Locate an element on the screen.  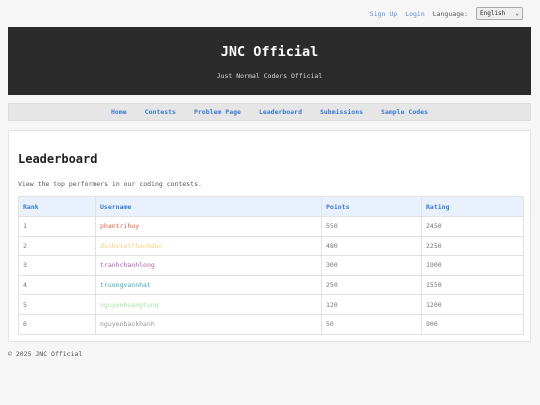
table-row: 1 phantrihuy 550 2450 is located at coordinates (271, 226).